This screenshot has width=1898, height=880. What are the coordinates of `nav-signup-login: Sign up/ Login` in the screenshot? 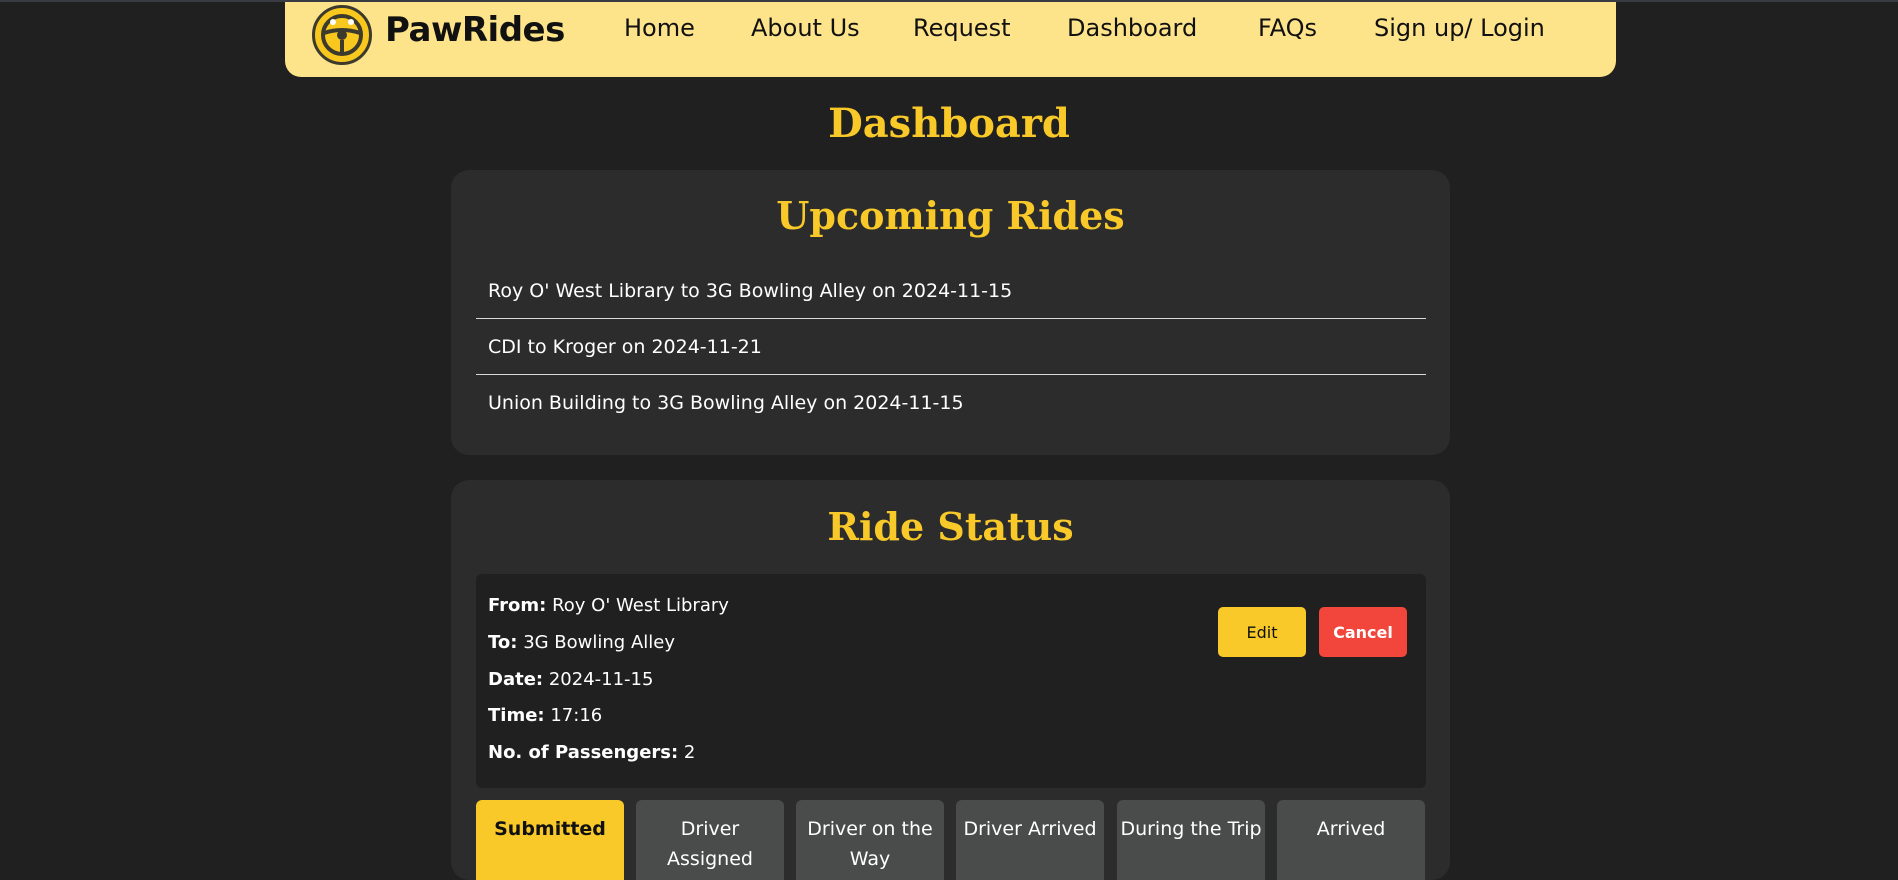 It's located at (1459, 28).